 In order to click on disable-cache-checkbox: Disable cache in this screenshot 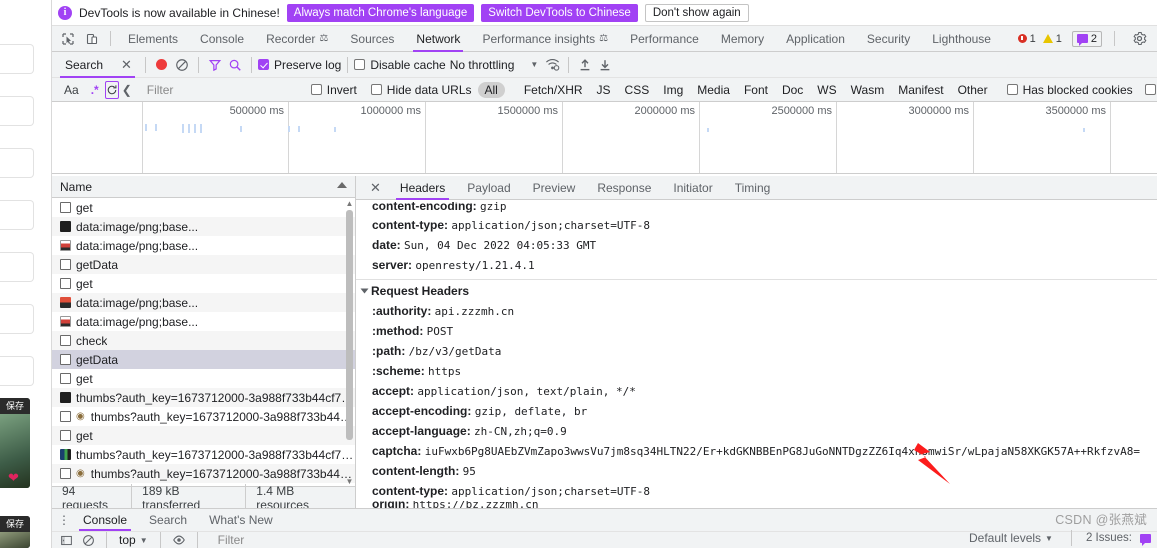, I will do `click(400, 65)`.